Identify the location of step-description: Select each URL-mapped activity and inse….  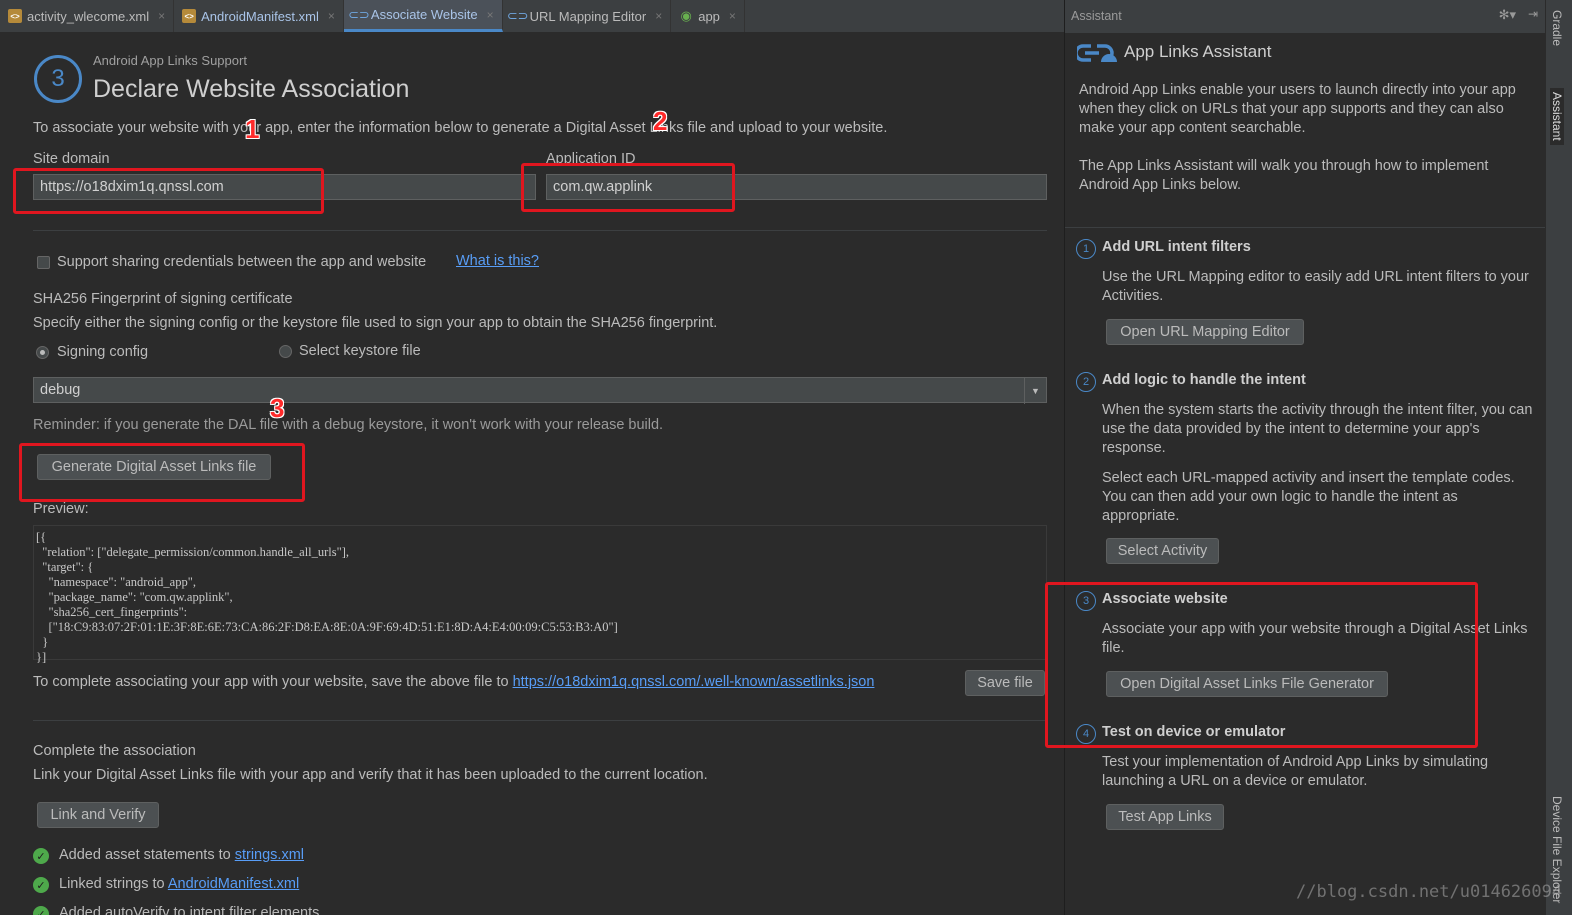
(1308, 497).